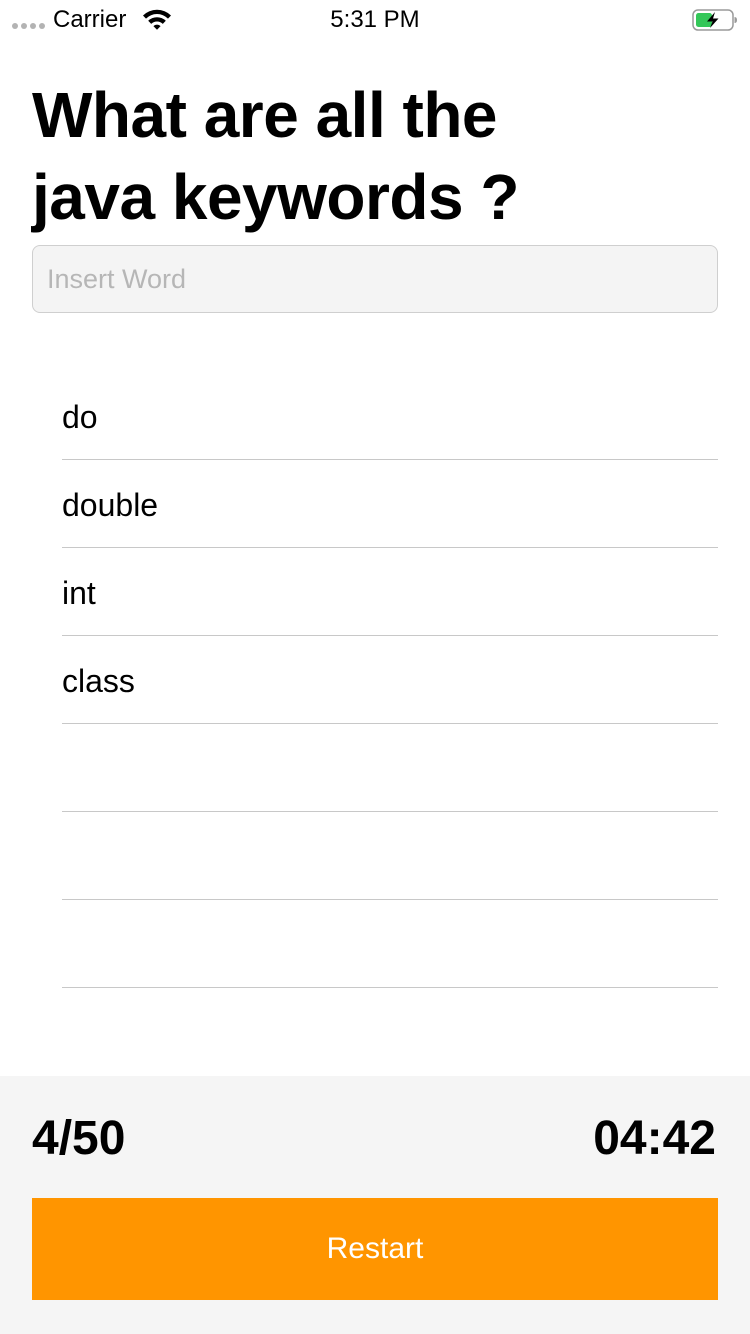  I want to click on answer-word: class, so click(98, 680).